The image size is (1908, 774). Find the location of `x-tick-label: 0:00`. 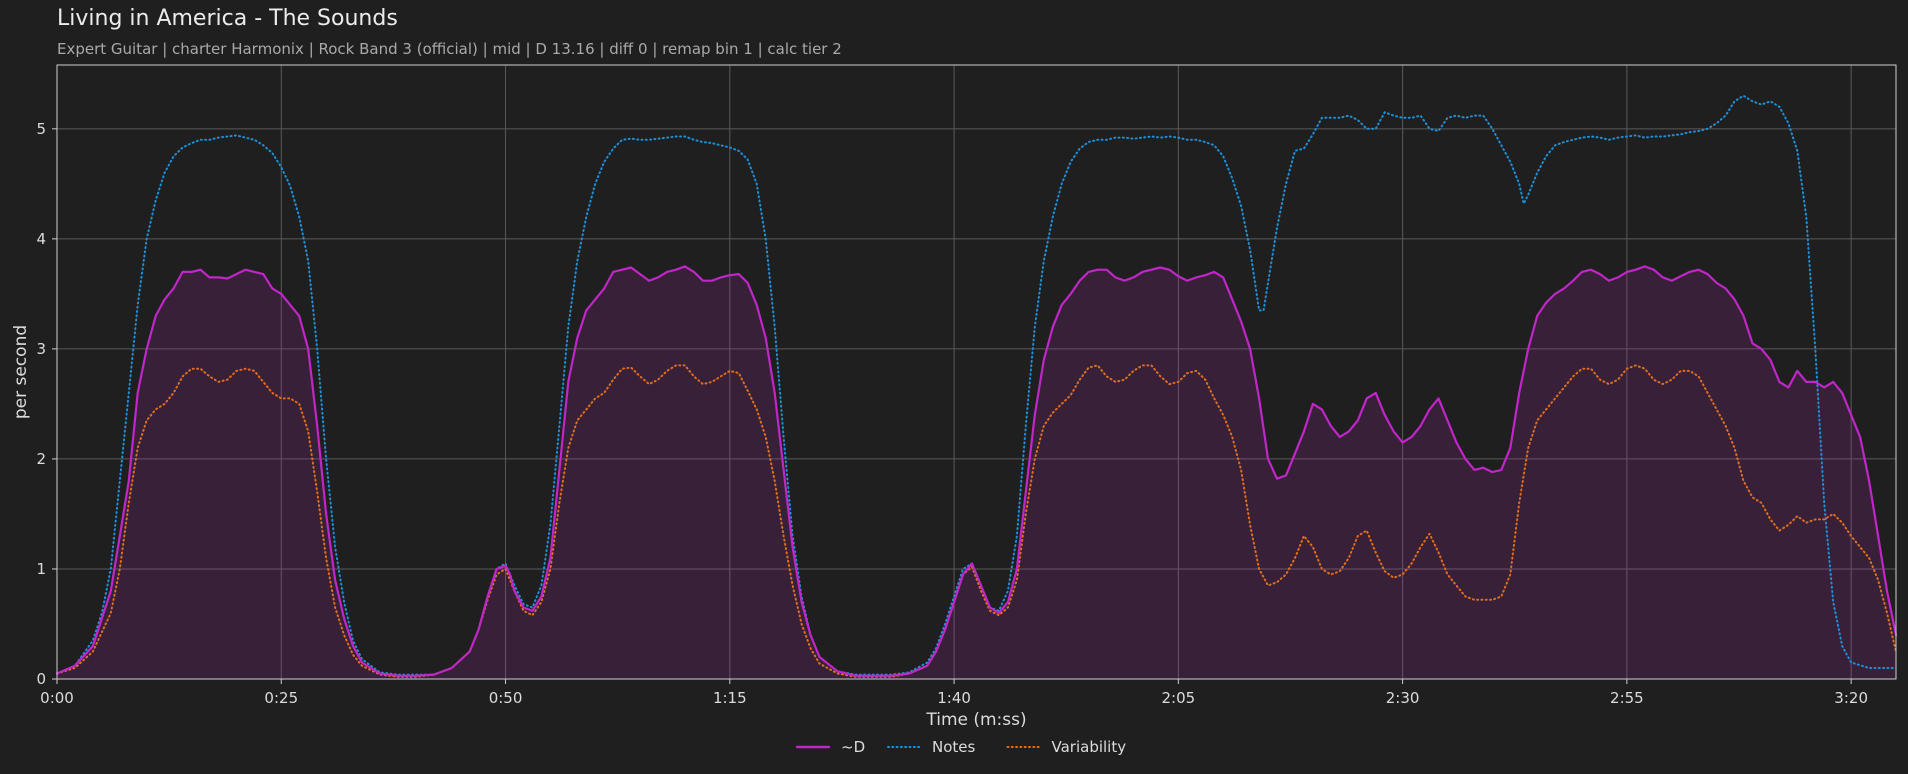

x-tick-label: 0:00 is located at coordinates (57, 698).